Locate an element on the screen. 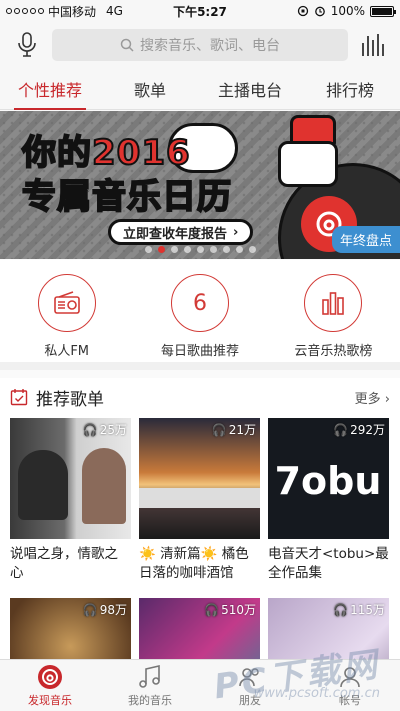  search-input: 搜索音乐、歌词、电台 is located at coordinates (200, 45).